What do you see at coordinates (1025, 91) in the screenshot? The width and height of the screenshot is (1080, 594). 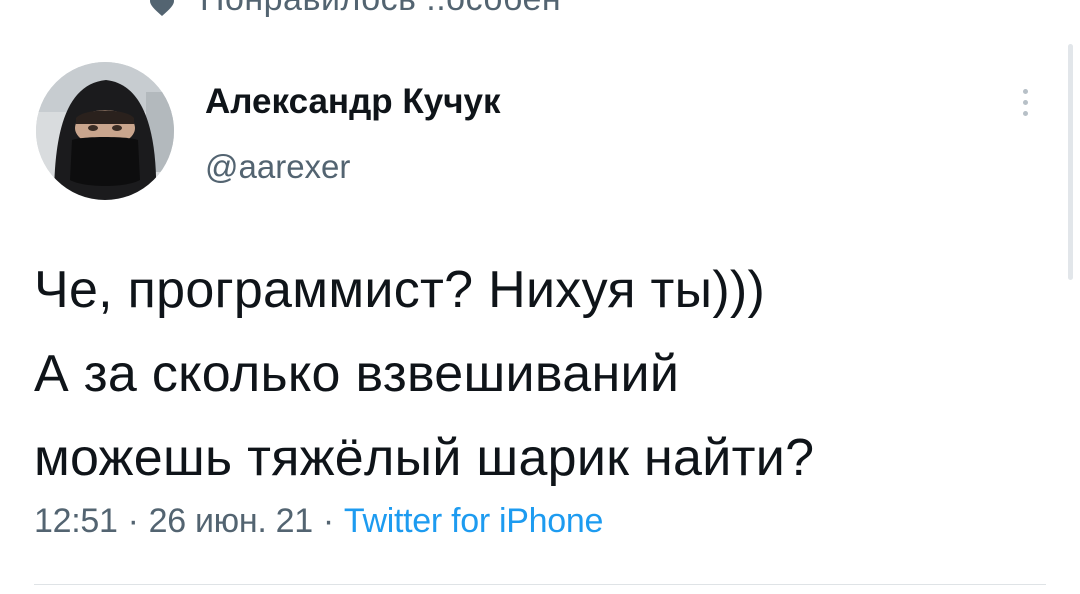 I see `more-vertical-icon` at bounding box center [1025, 91].